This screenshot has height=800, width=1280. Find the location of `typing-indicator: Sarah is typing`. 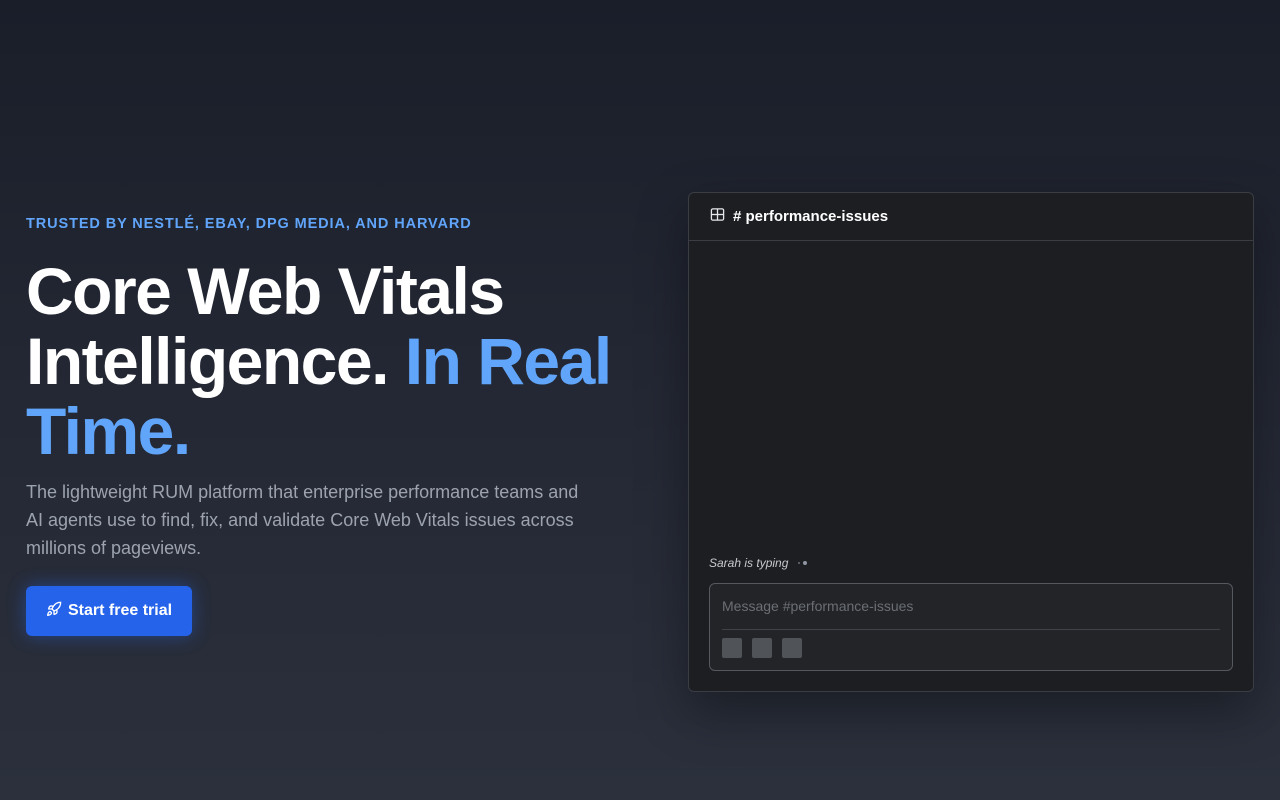

typing-indicator: Sarah is typing is located at coordinates (758, 563).